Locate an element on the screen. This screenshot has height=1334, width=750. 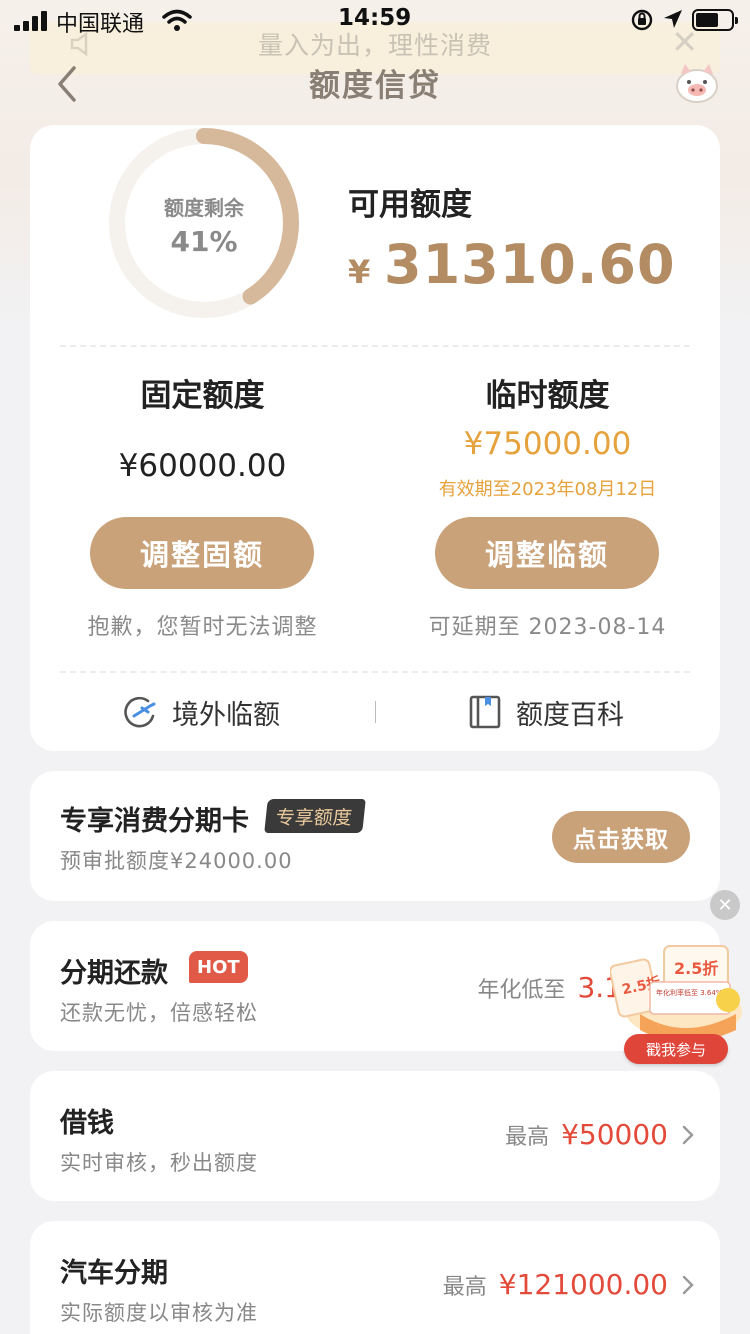
promo-close-button: ✕ is located at coordinates (725, 905).